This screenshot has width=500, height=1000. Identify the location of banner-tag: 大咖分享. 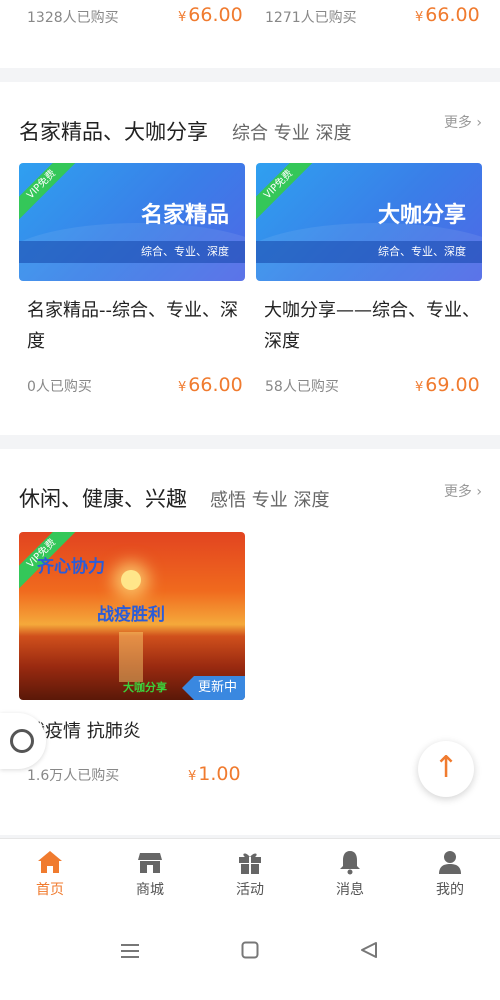
(145, 687).